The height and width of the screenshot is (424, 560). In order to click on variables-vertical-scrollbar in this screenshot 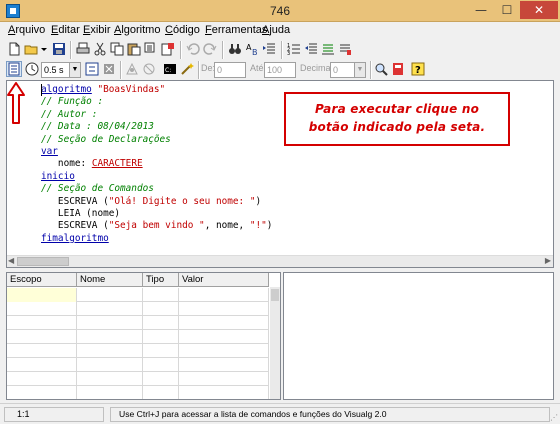, I will do `click(275, 343)`.